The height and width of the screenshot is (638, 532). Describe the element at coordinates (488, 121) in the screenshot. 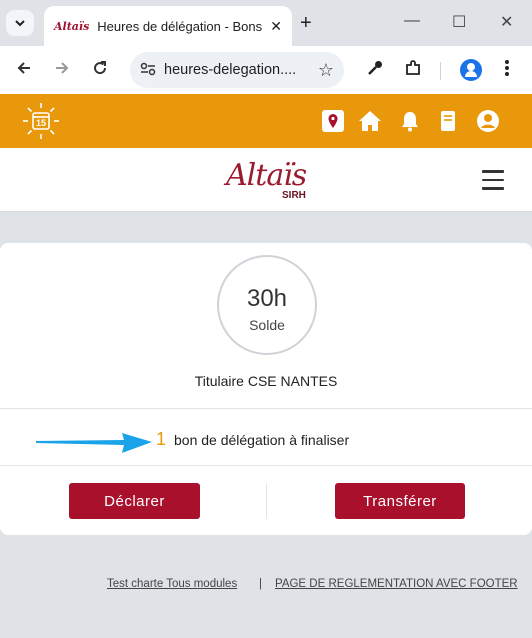

I see `user-icon` at that location.